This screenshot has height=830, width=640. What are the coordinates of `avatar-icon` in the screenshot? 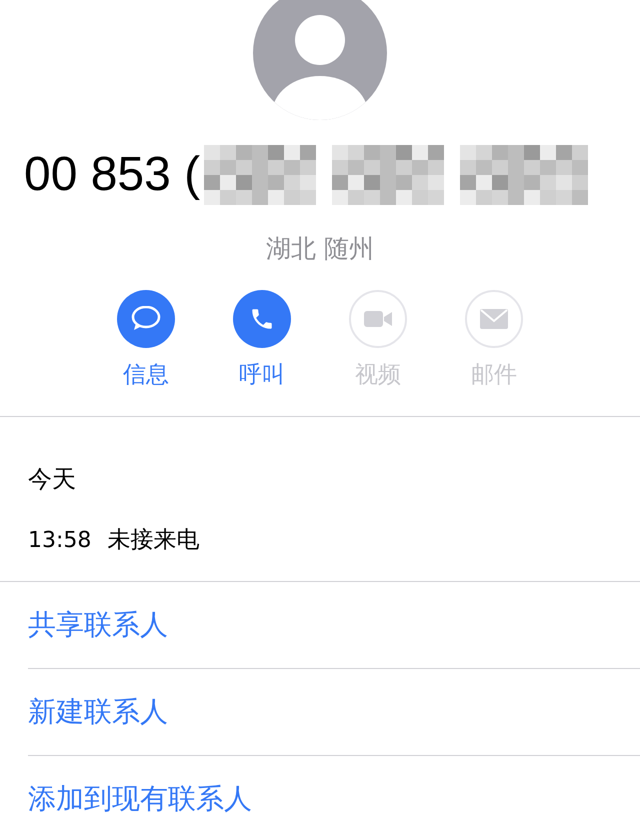 It's located at (320, 60).